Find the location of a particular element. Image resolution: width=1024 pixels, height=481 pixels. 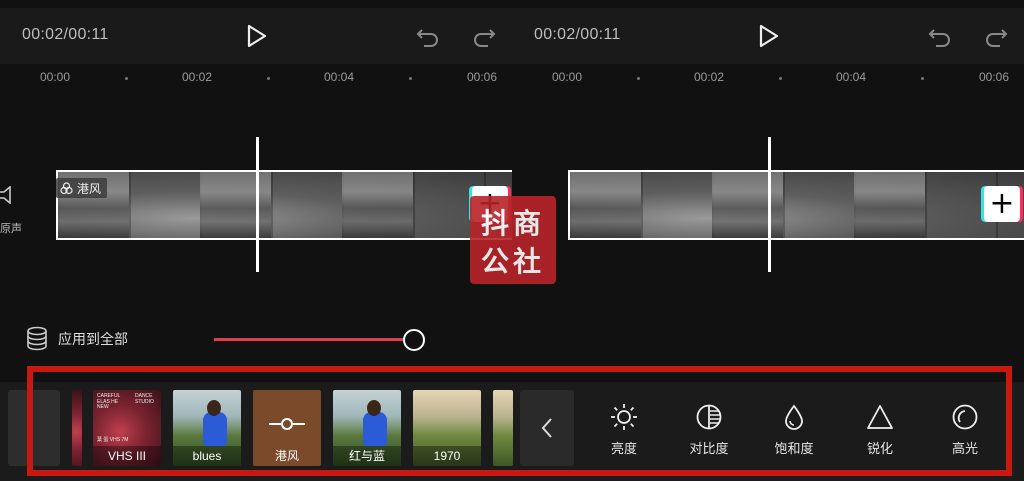

triangle-icon is located at coordinates (880, 417).